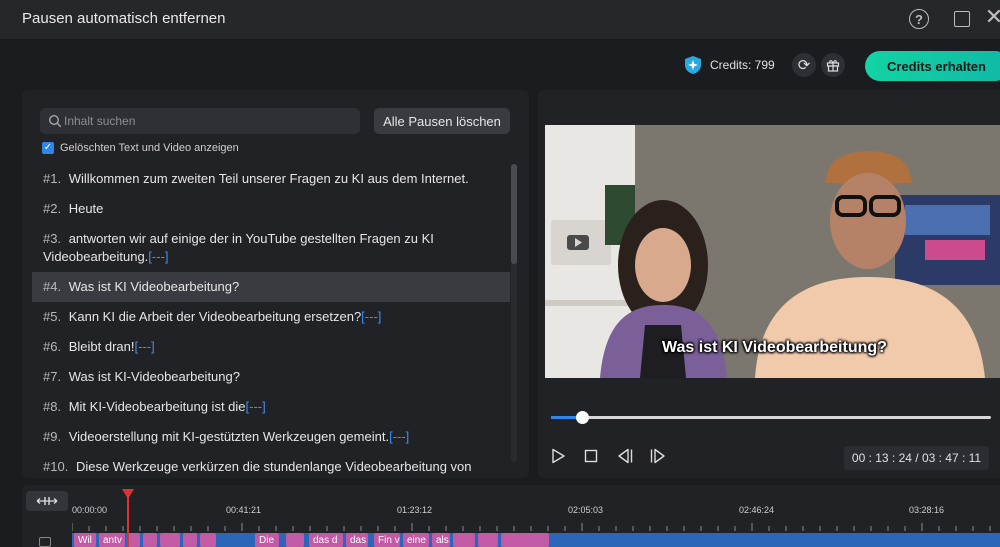 The height and width of the screenshot is (547, 1000). I want to click on item-number: #3., so click(52, 238).